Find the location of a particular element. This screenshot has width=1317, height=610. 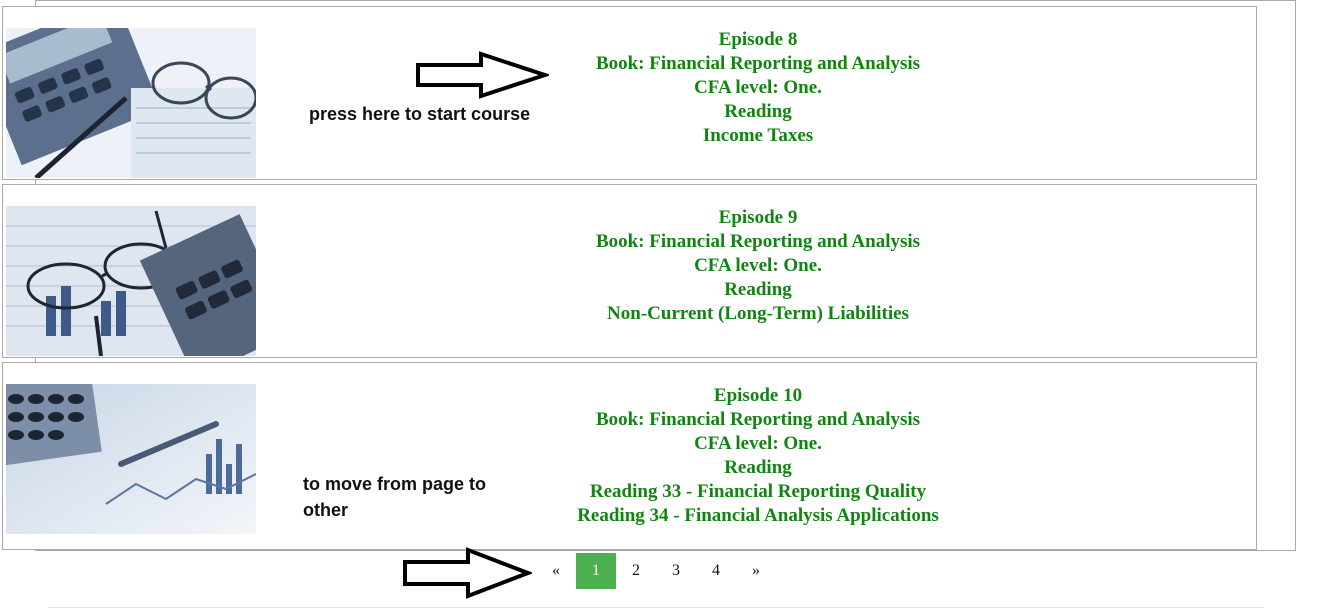

page-button-1: 1 is located at coordinates (596, 571).